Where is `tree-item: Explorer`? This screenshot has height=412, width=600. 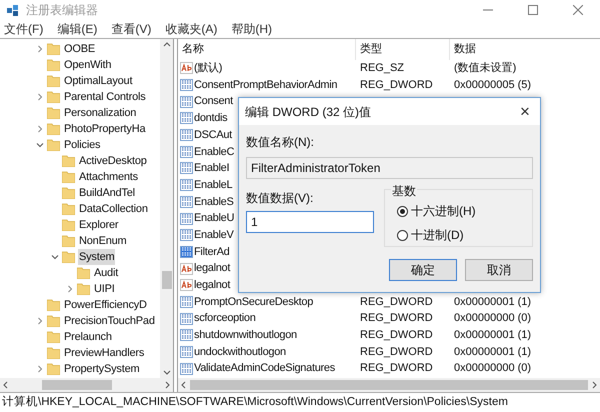
tree-item: Explorer is located at coordinates (99, 225).